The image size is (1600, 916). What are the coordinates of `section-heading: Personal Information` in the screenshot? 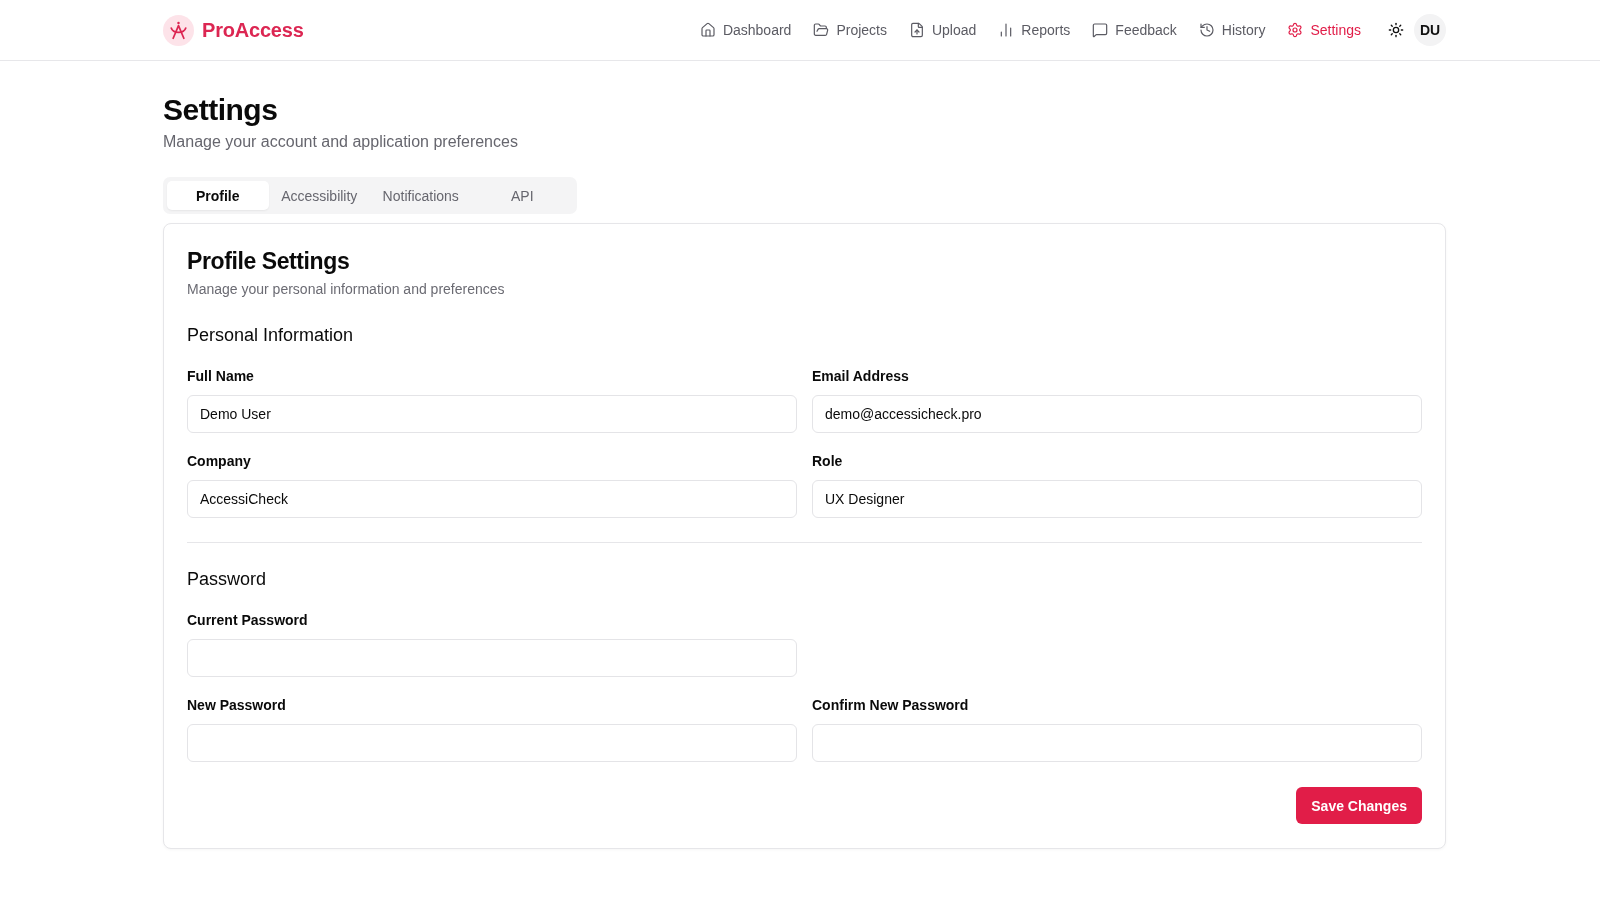 It's located at (271, 335).